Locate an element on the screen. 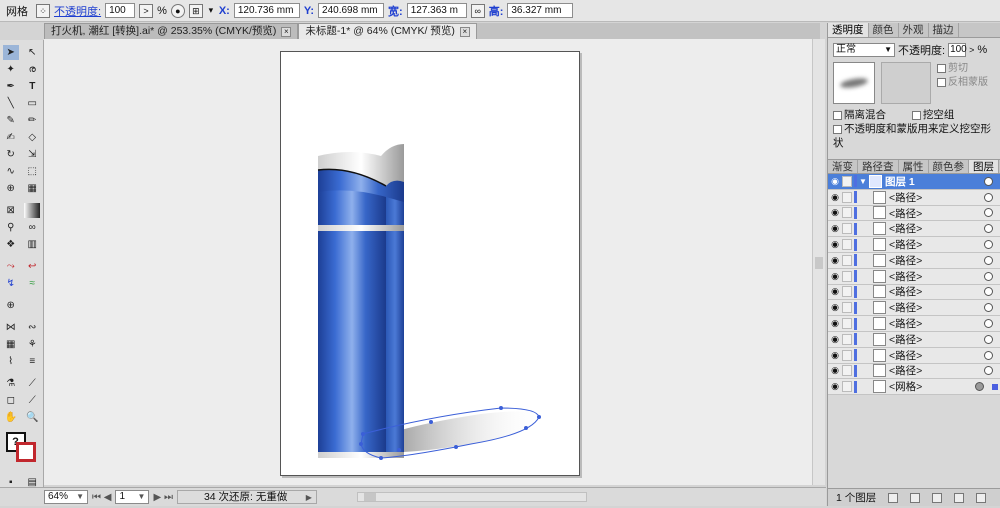  clipping-mask-icon is located at coordinates (915, 497).